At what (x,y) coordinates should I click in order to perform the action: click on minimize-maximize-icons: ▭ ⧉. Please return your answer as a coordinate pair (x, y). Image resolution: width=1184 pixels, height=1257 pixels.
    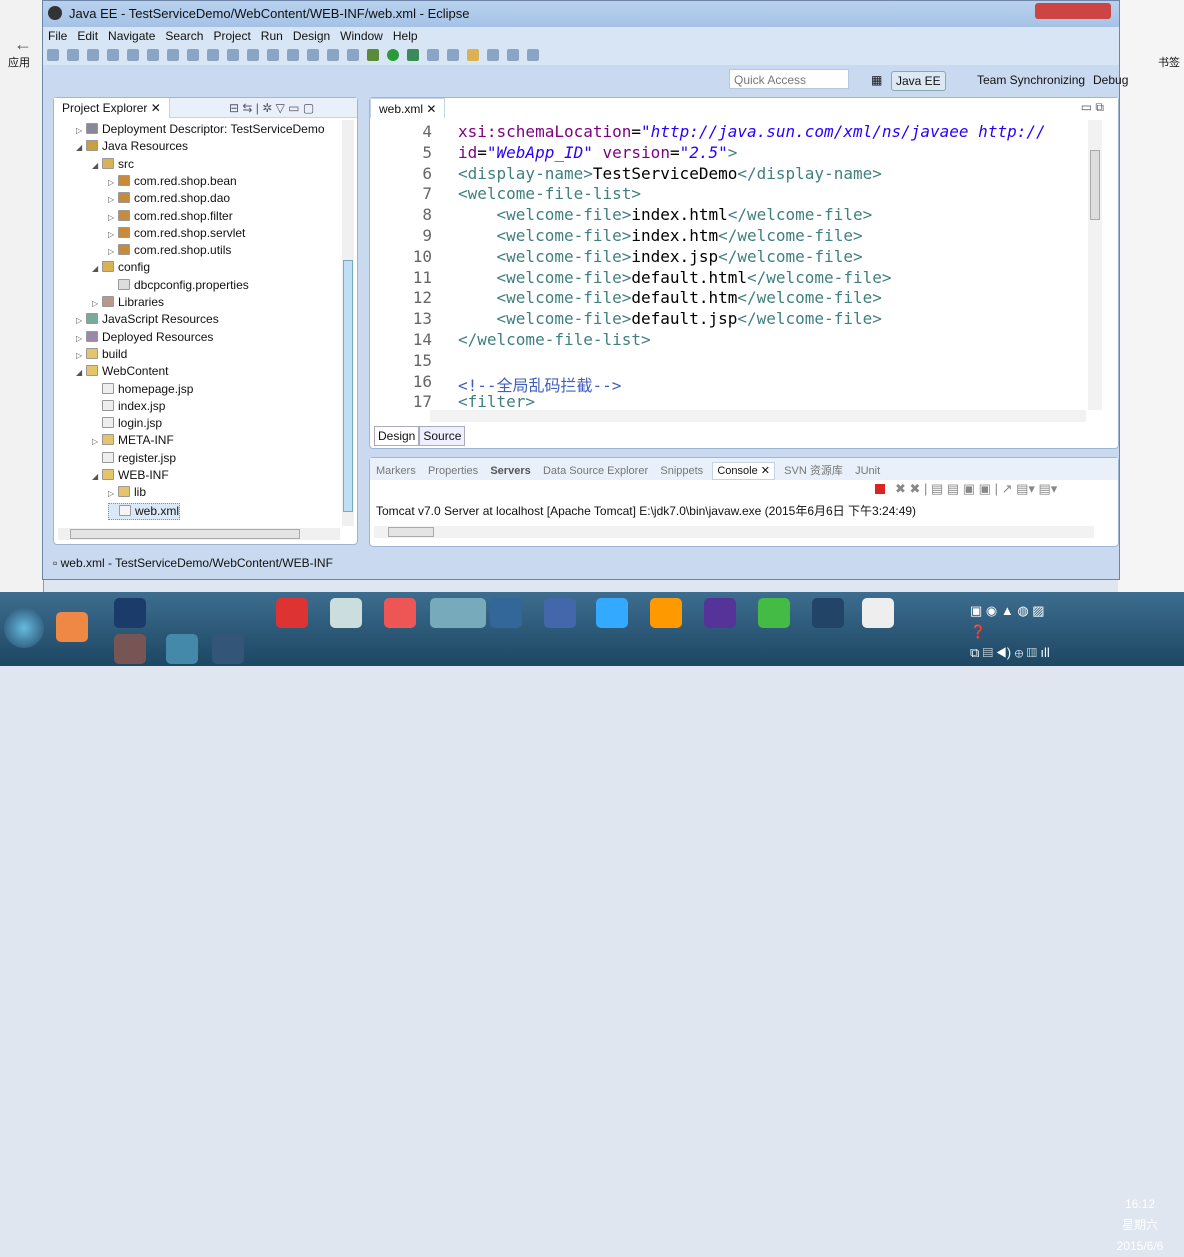
    Looking at the image, I should click on (1092, 107).